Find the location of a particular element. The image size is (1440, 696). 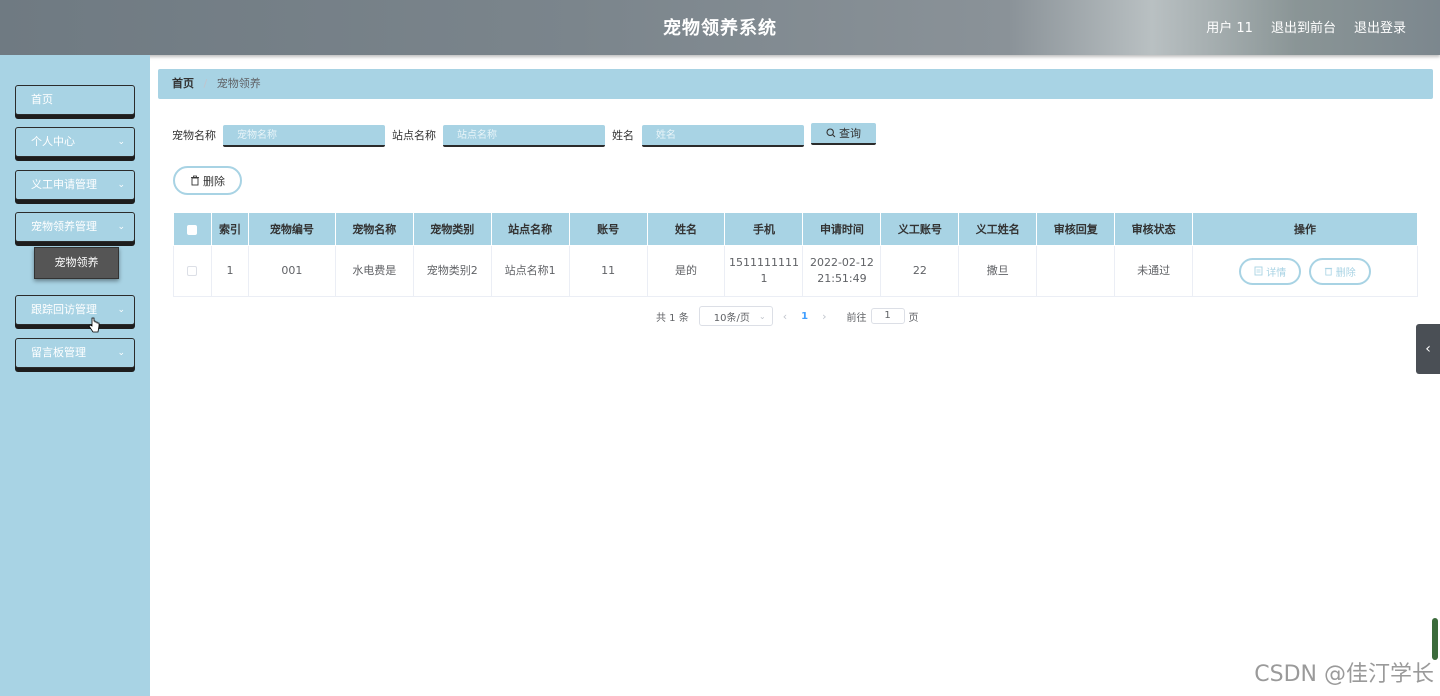

sidebar-item-personal-center: 个人中心 ⌄ is located at coordinates (75, 142).